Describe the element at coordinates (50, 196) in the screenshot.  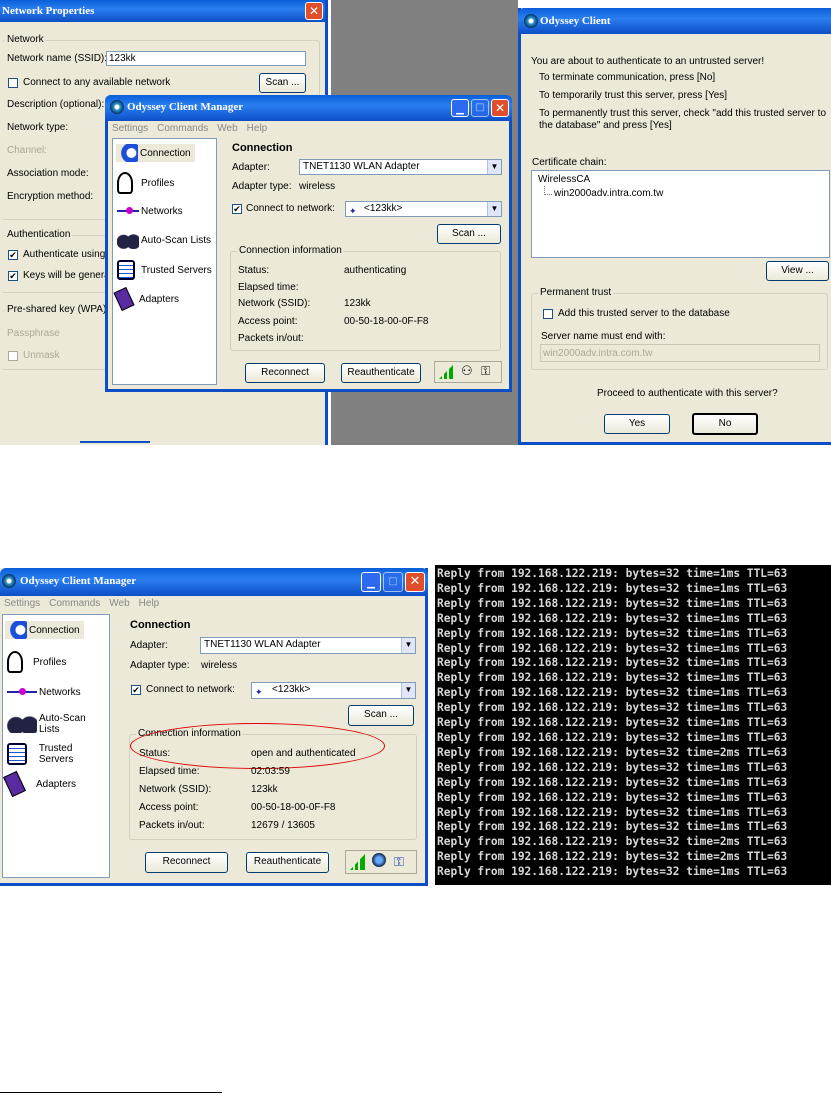
I see `encryption-label: Encryption method:` at that location.